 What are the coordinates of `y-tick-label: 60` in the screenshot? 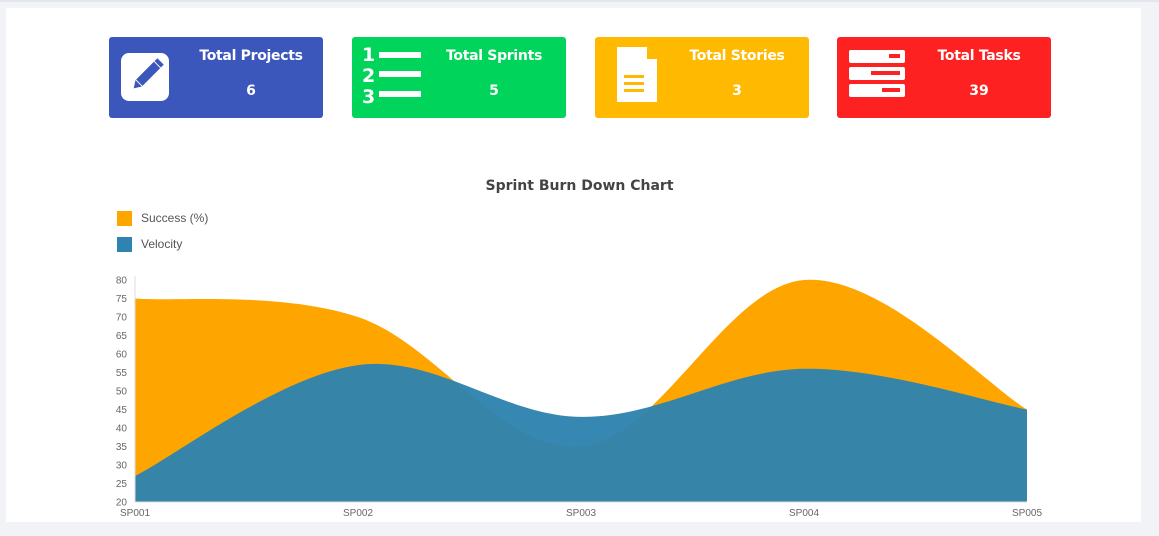 It's located at (122, 355).